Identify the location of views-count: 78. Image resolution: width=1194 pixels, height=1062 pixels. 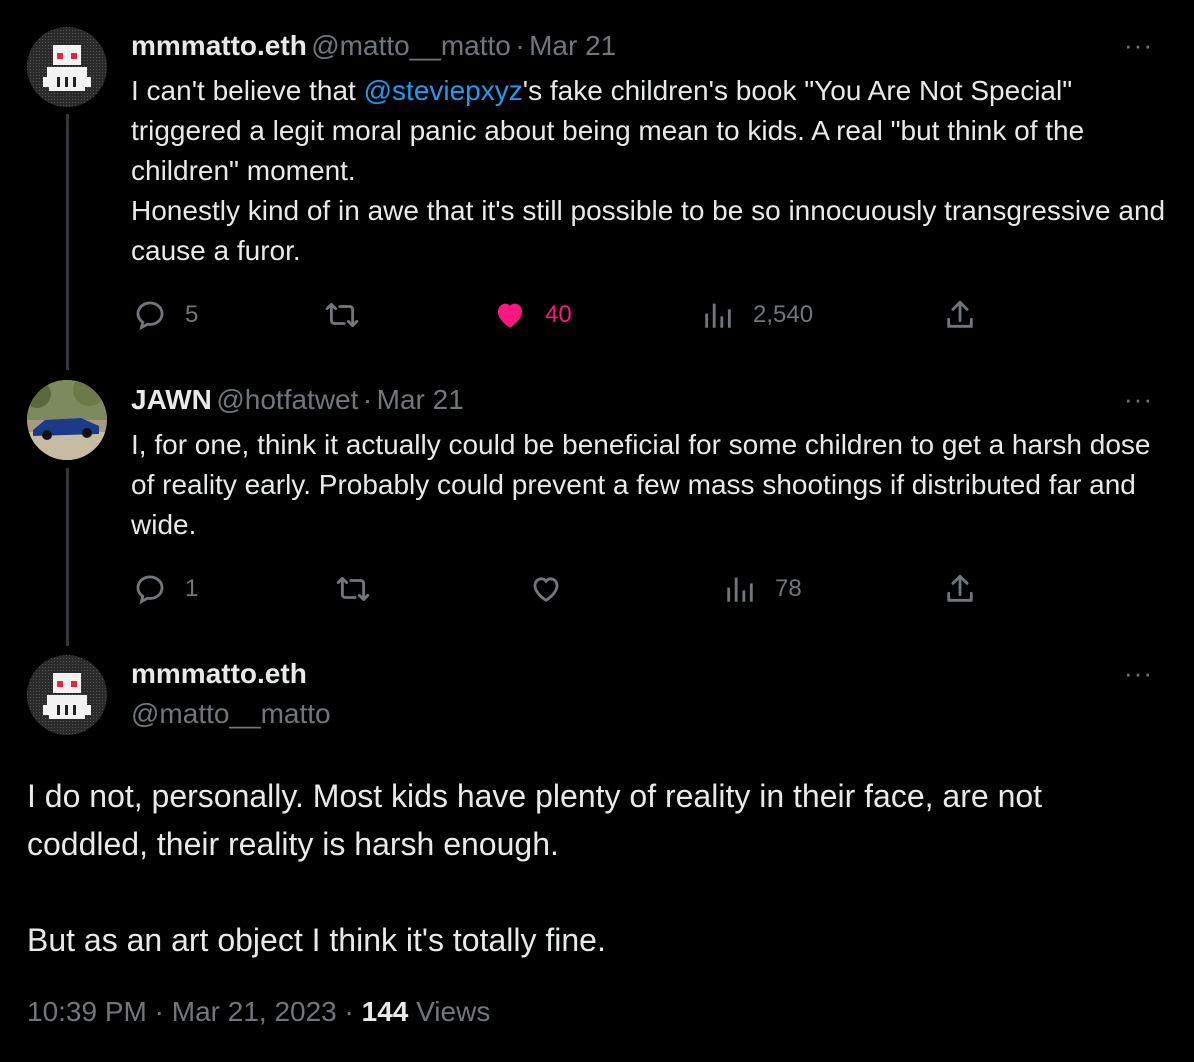
(788, 588).